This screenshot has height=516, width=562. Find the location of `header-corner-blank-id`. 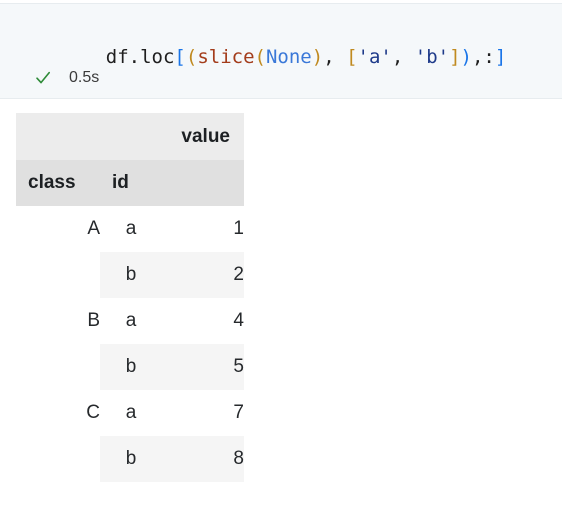

header-corner-blank-id is located at coordinates (131, 136).